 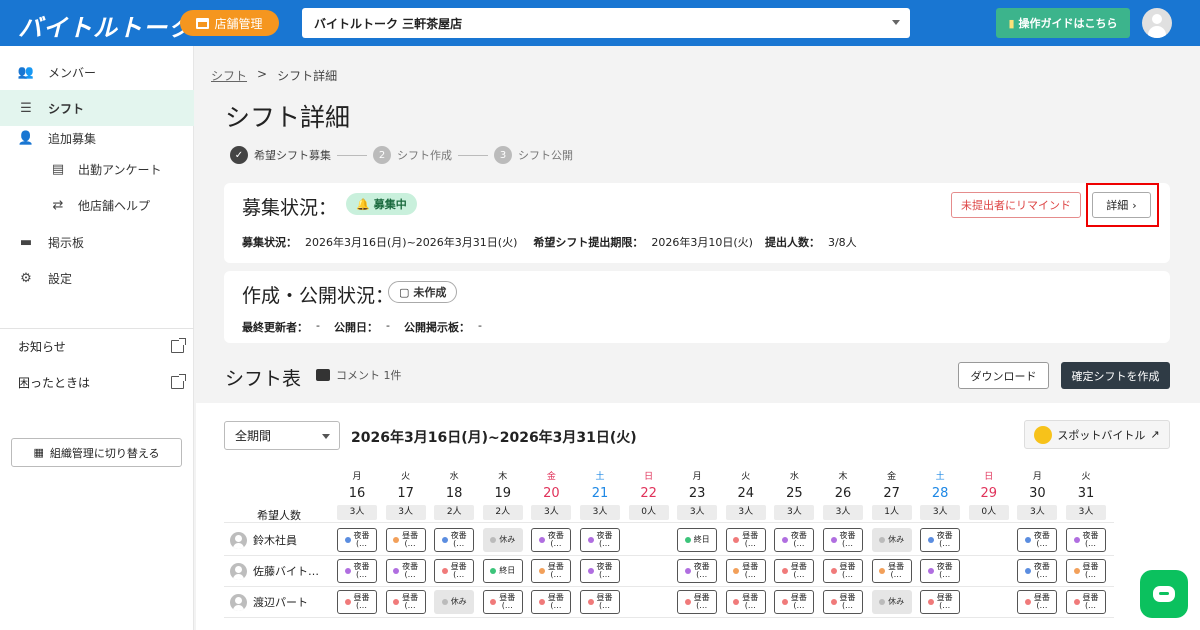 I want to click on sidebar-item-additional-recruit: 👤 追加募集, so click(x=97, y=138).